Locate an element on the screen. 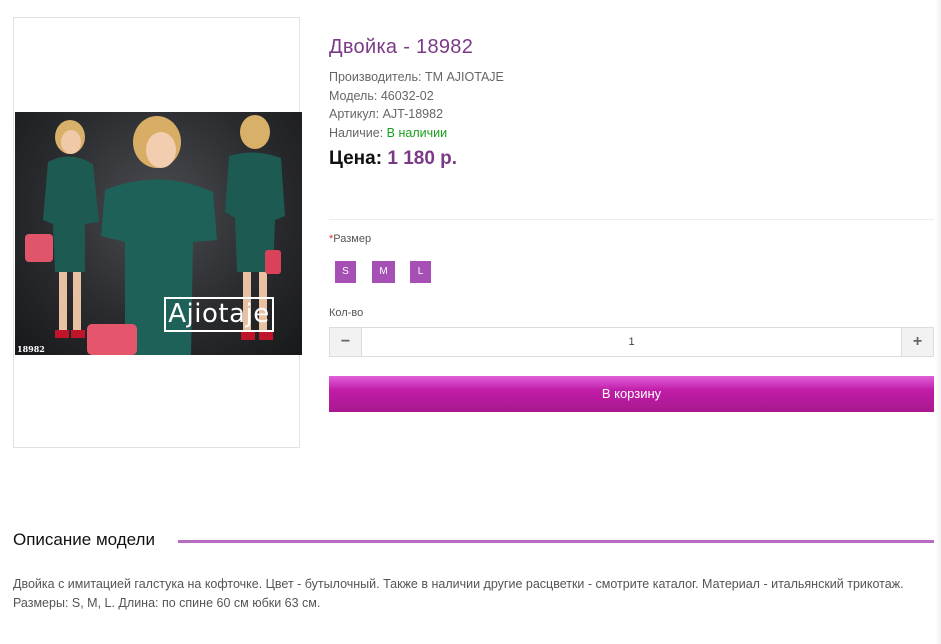 This screenshot has height=644, width=941. quantity-input is located at coordinates (631, 342).